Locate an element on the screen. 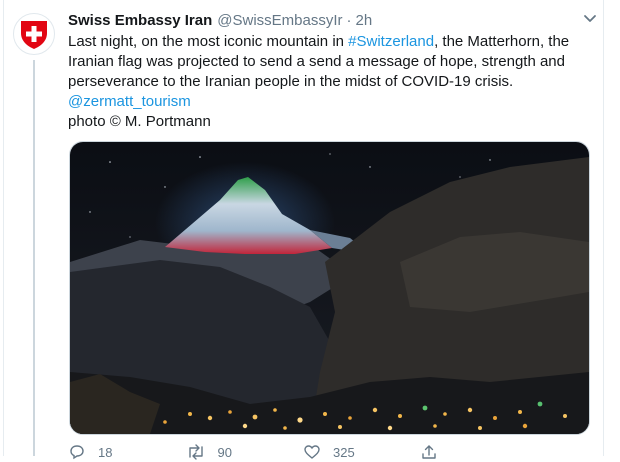  tweet-text-line: @zermatt_tourism is located at coordinates (335, 102).